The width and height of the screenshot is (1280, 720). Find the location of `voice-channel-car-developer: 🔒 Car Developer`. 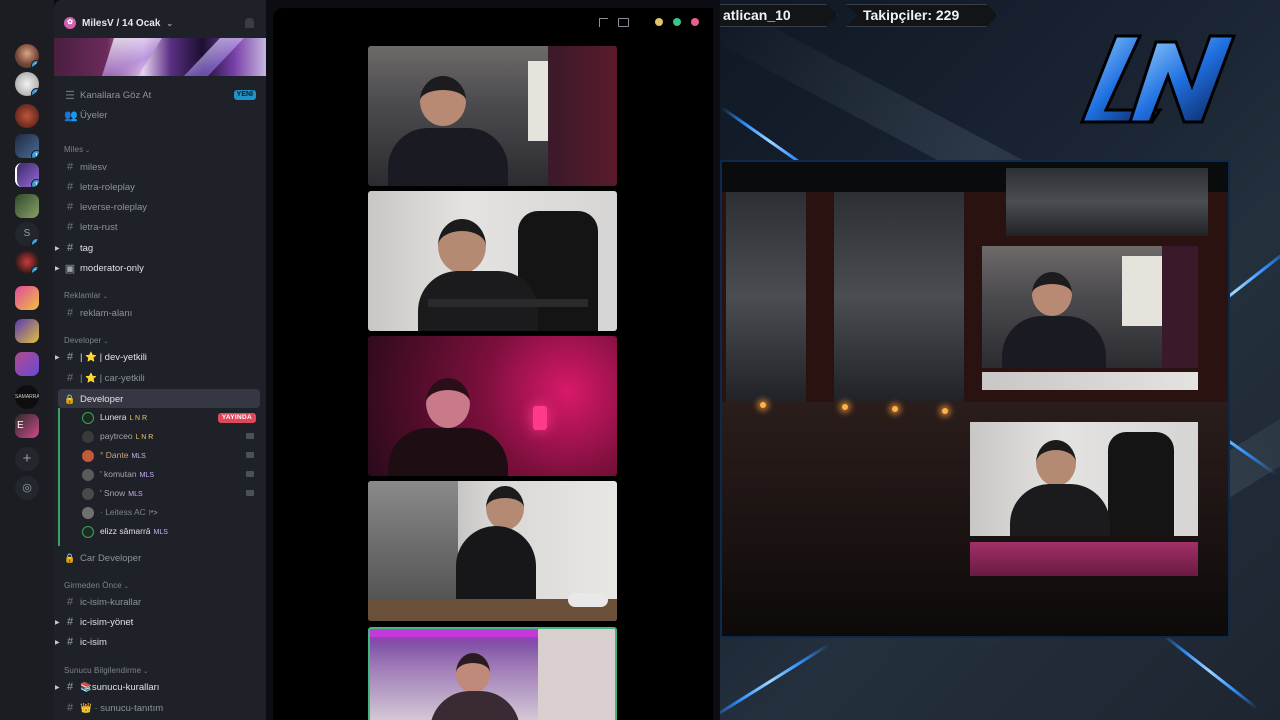

voice-channel-car-developer: 🔒 Car Developer is located at coordinates (160, 558).